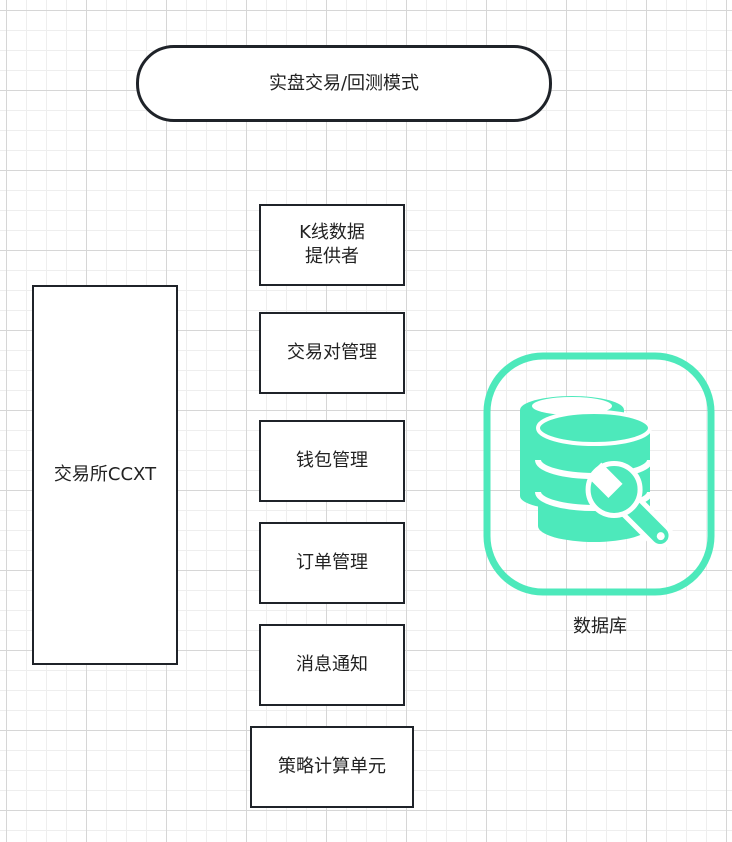 This screenshot has height=842, width=732. Describe the element at coordinates (332, 353) in the screenshot. I see `pair-management-node: 交易对管理` at that location.